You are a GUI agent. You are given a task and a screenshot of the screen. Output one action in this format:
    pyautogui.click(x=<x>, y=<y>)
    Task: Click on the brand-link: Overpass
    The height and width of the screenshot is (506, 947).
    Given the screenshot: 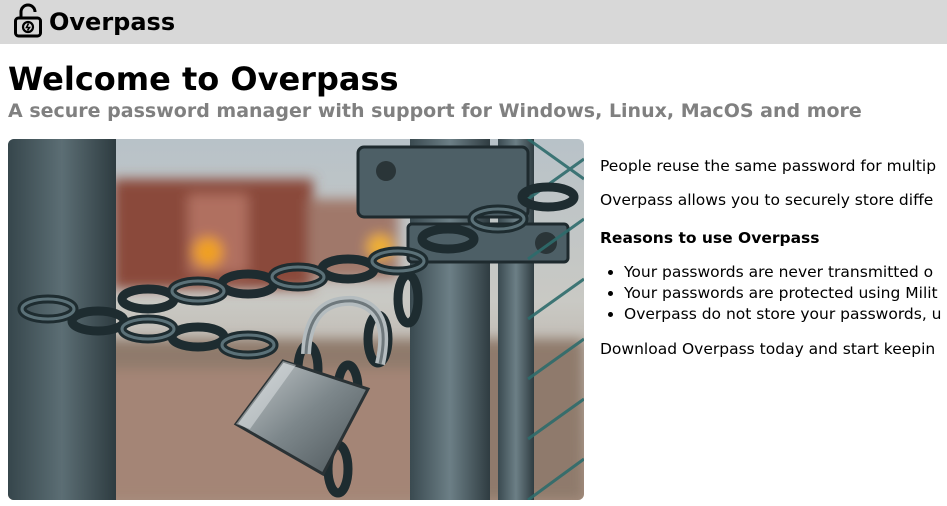 What is the action you would take?
    pyautogui.click(x=94, y=20)
    